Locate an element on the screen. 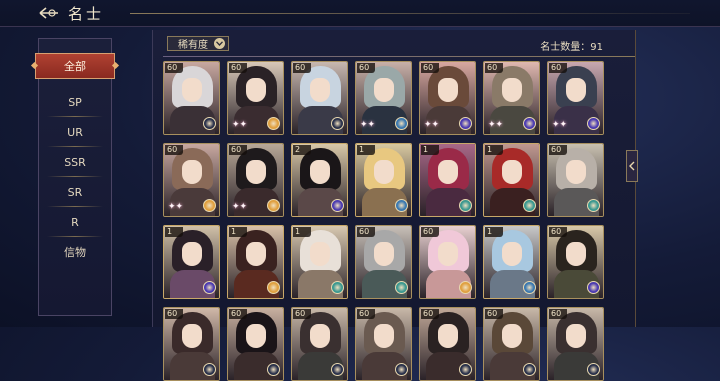 This screenshot has height=381, width=720. sidebar-item-all: 全部 is located at coordinates (75, 66).